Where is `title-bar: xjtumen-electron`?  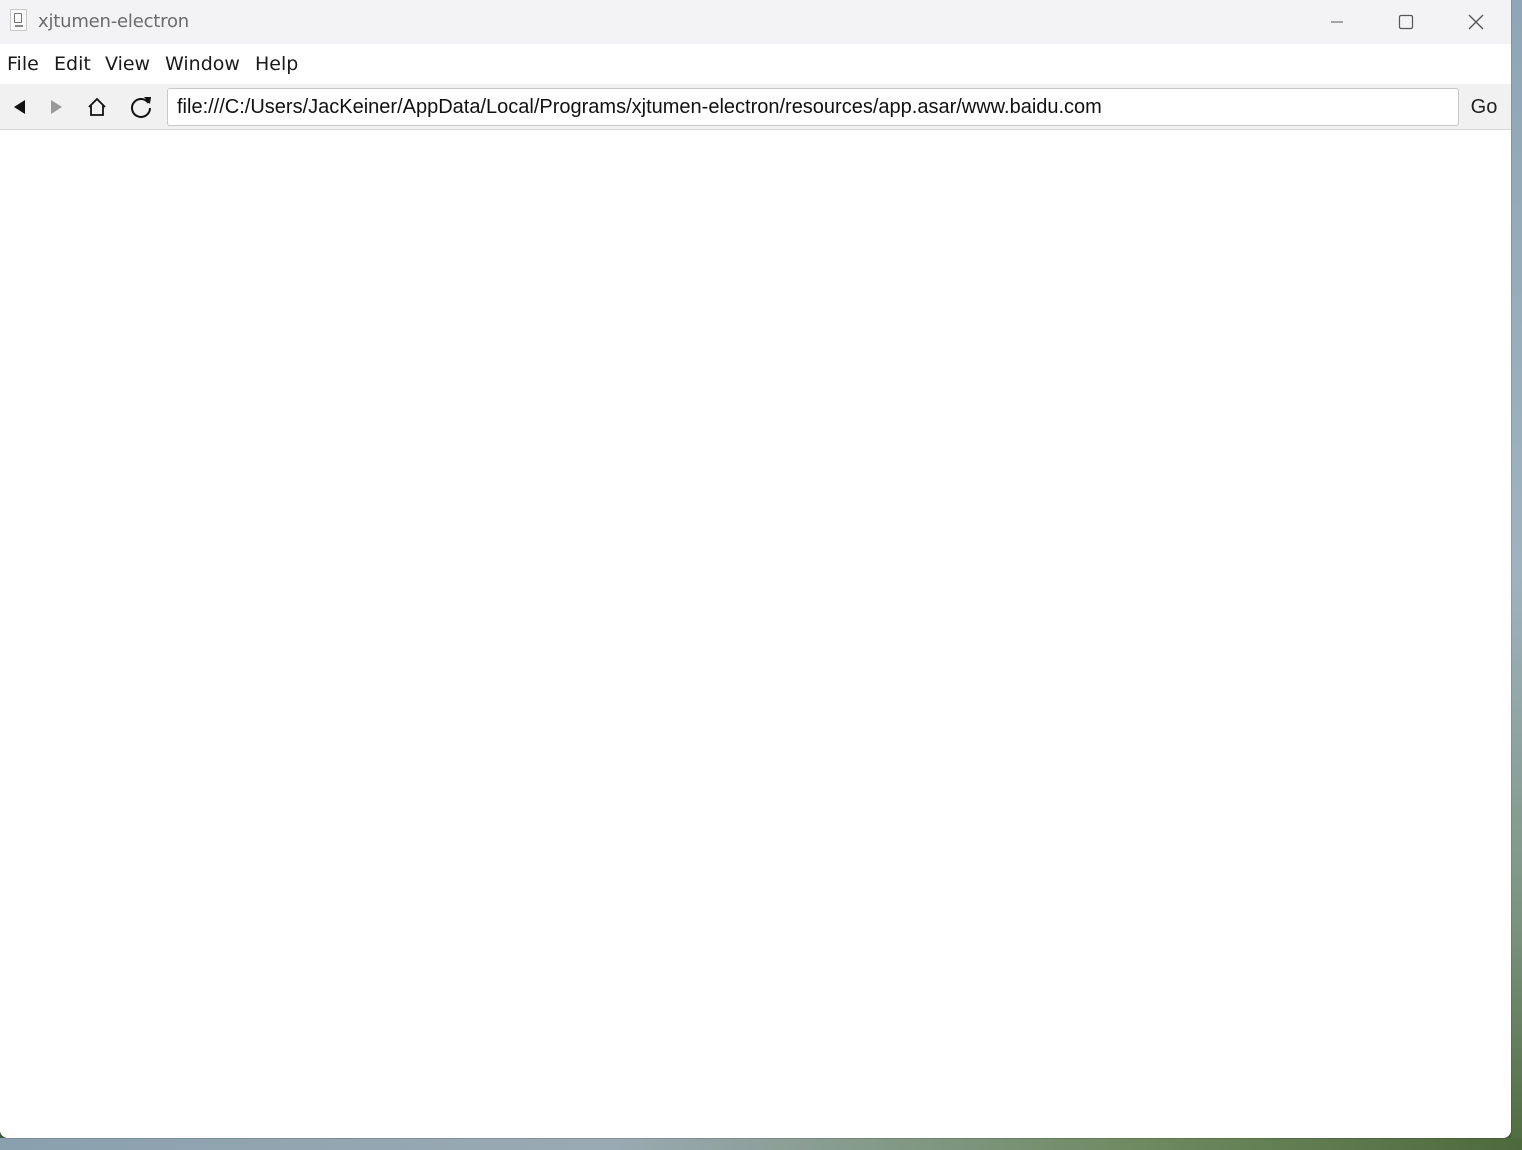
title-bar: xjtumen-electron is located at coordinates (755, 22).